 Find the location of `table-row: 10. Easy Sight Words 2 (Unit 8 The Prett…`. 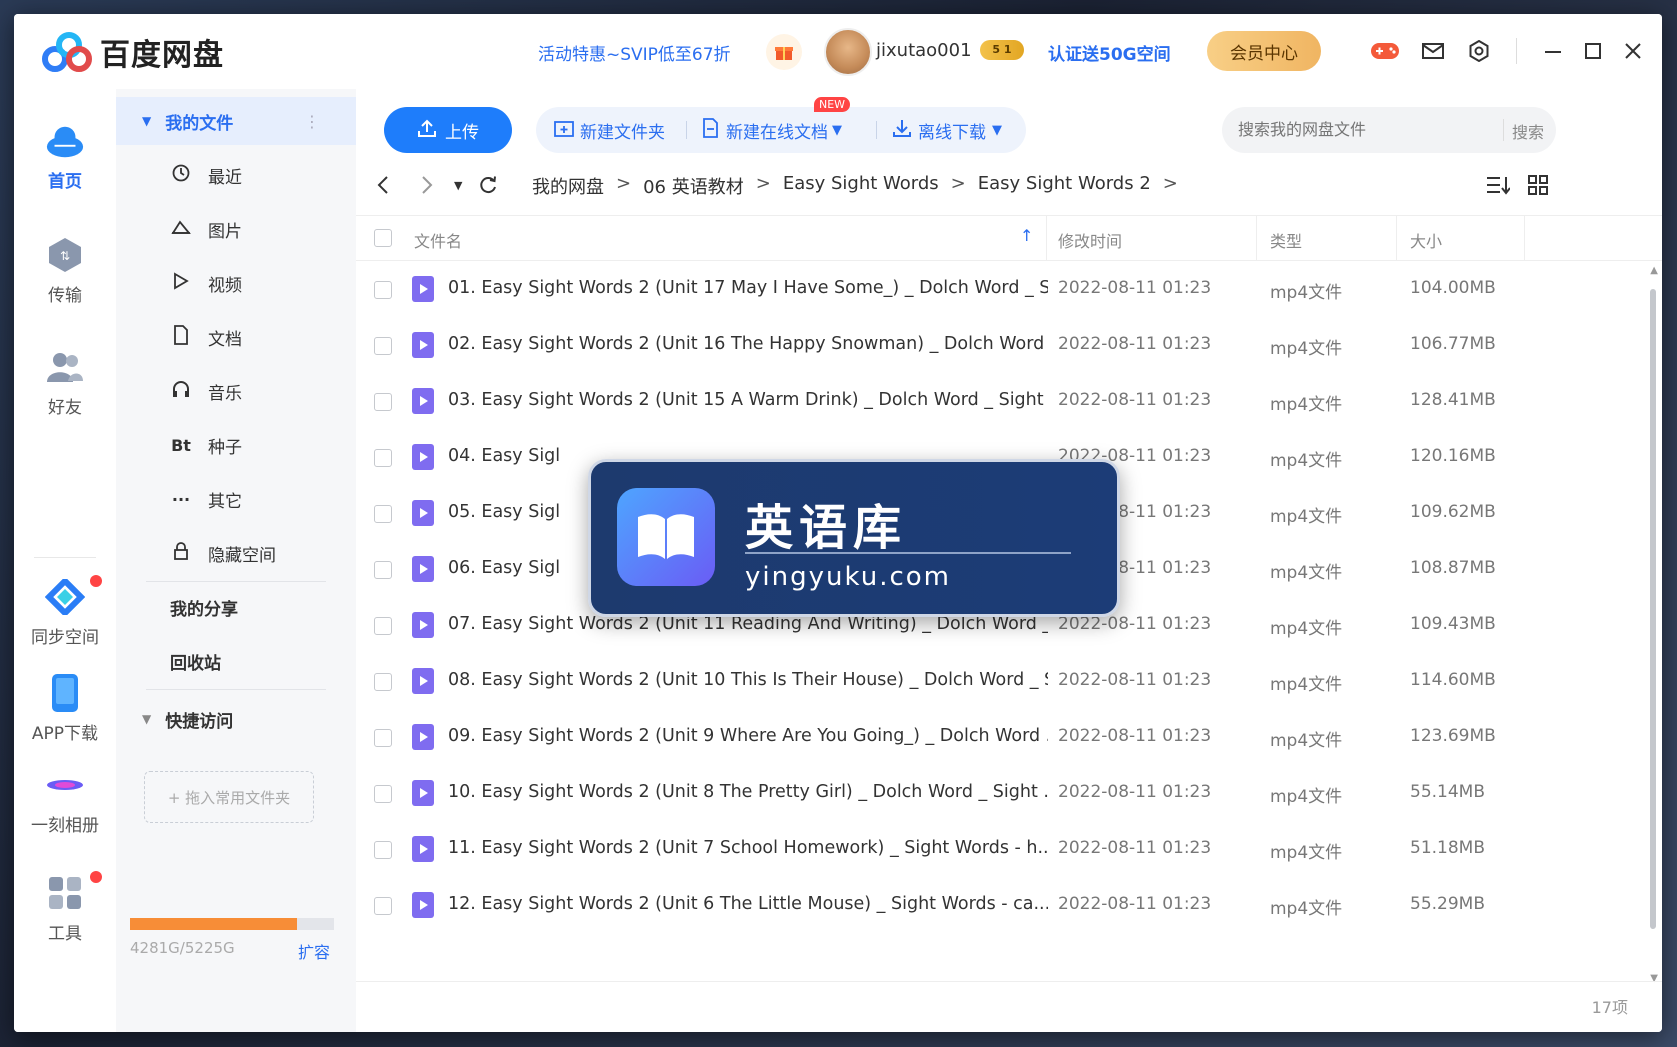

table-row: 10. Easy Sight Words 2 (Unit 8 The Prett… is located at coordinates (961, 794).